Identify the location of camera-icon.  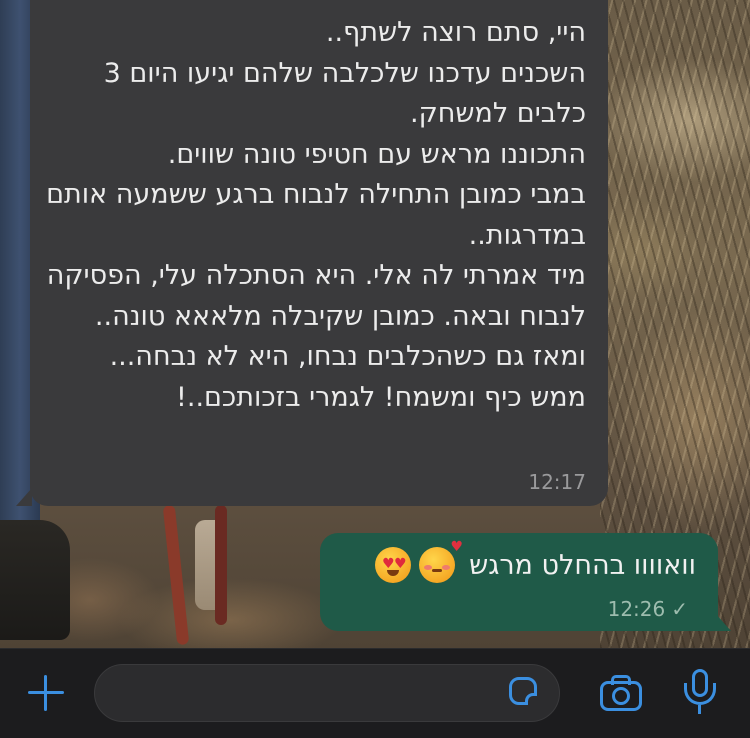
(621, 693).